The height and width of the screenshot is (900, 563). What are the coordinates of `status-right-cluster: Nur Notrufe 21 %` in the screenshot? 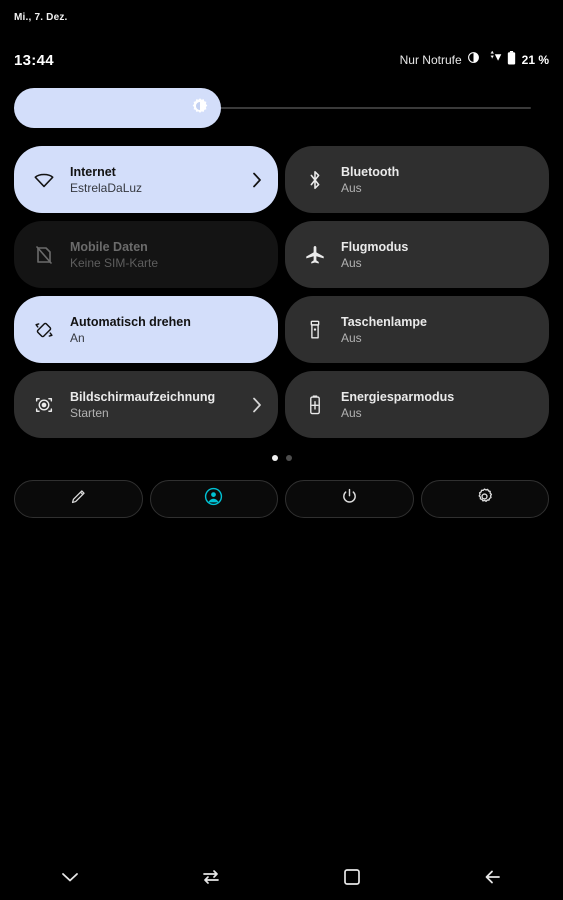 It's located at (474, 60).